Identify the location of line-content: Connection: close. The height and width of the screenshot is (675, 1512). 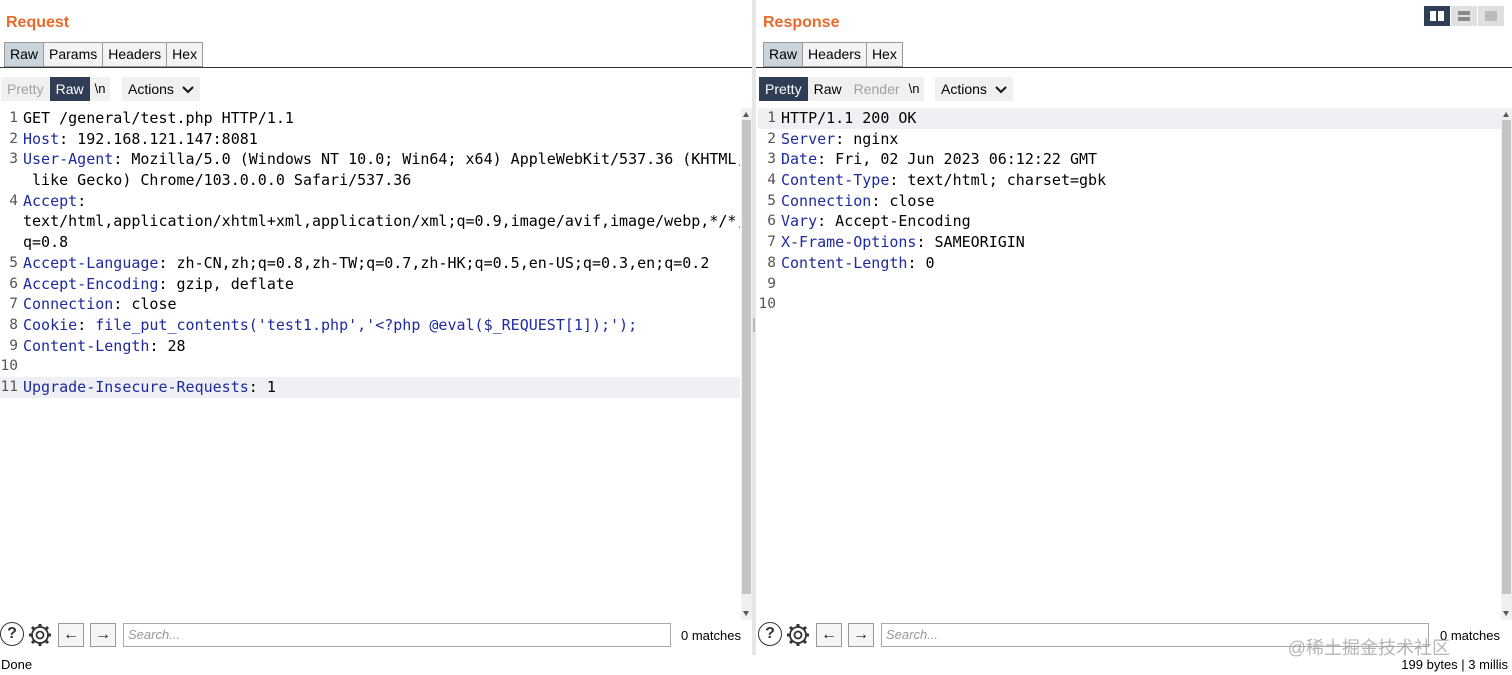
(100, 304).